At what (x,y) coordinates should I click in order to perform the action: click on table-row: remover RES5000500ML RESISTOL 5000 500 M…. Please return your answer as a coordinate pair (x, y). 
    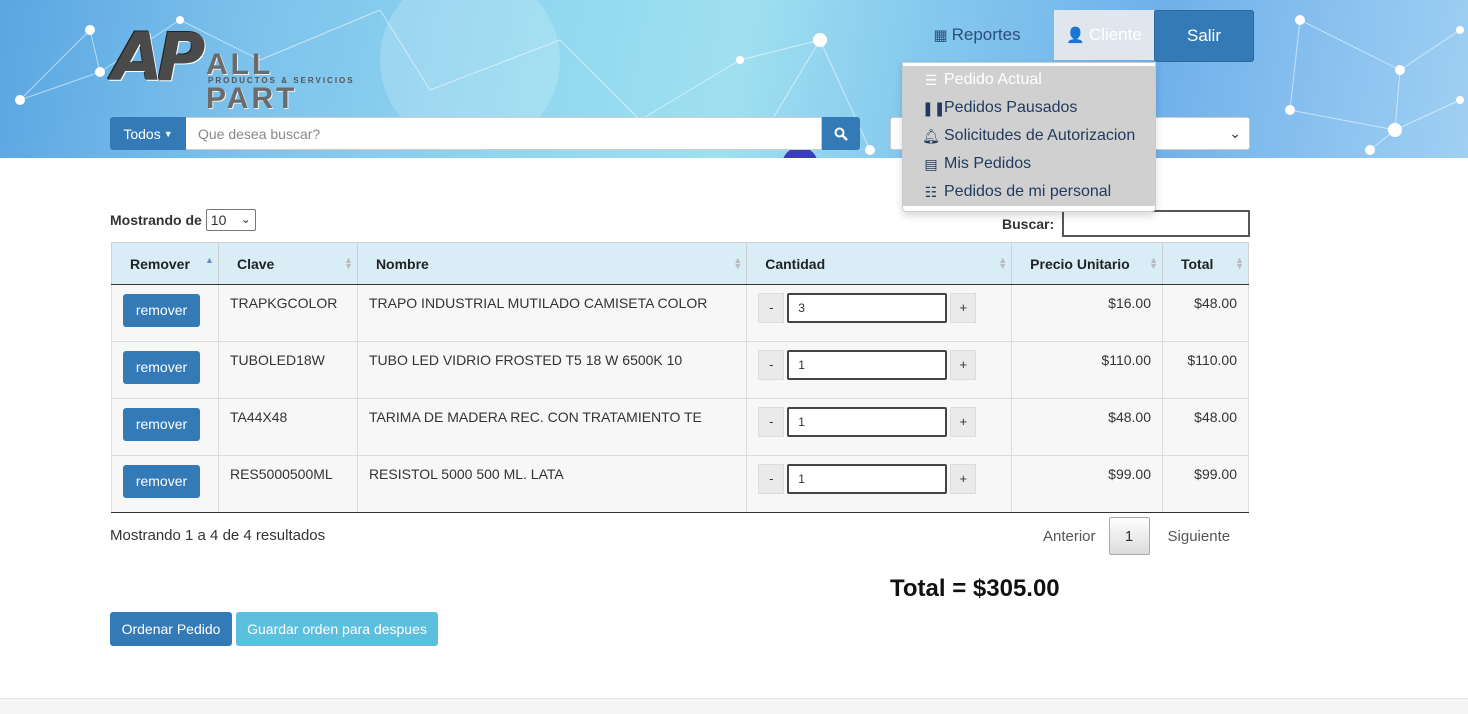
    Looking at the image, I should click on (680, 484).